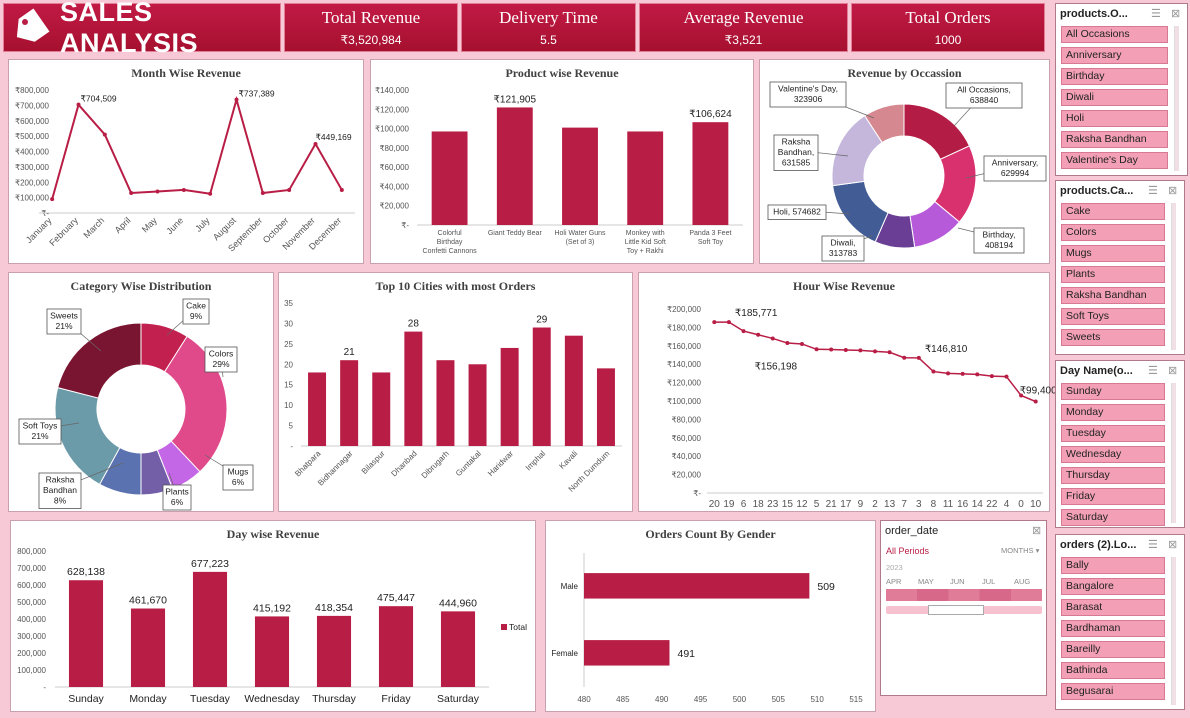  I want to click on x-tick-label: 14, so click(978, 504).